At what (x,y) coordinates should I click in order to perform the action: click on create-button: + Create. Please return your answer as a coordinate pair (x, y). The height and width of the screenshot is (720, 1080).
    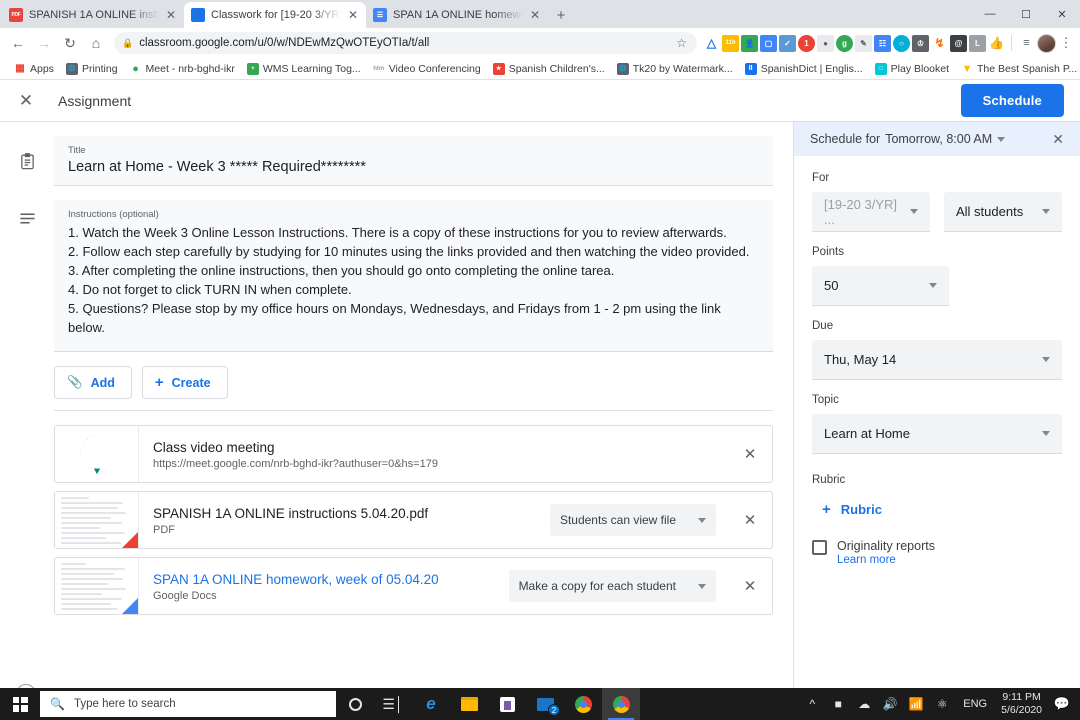
    Looking at the image, I should click on (184, 382).